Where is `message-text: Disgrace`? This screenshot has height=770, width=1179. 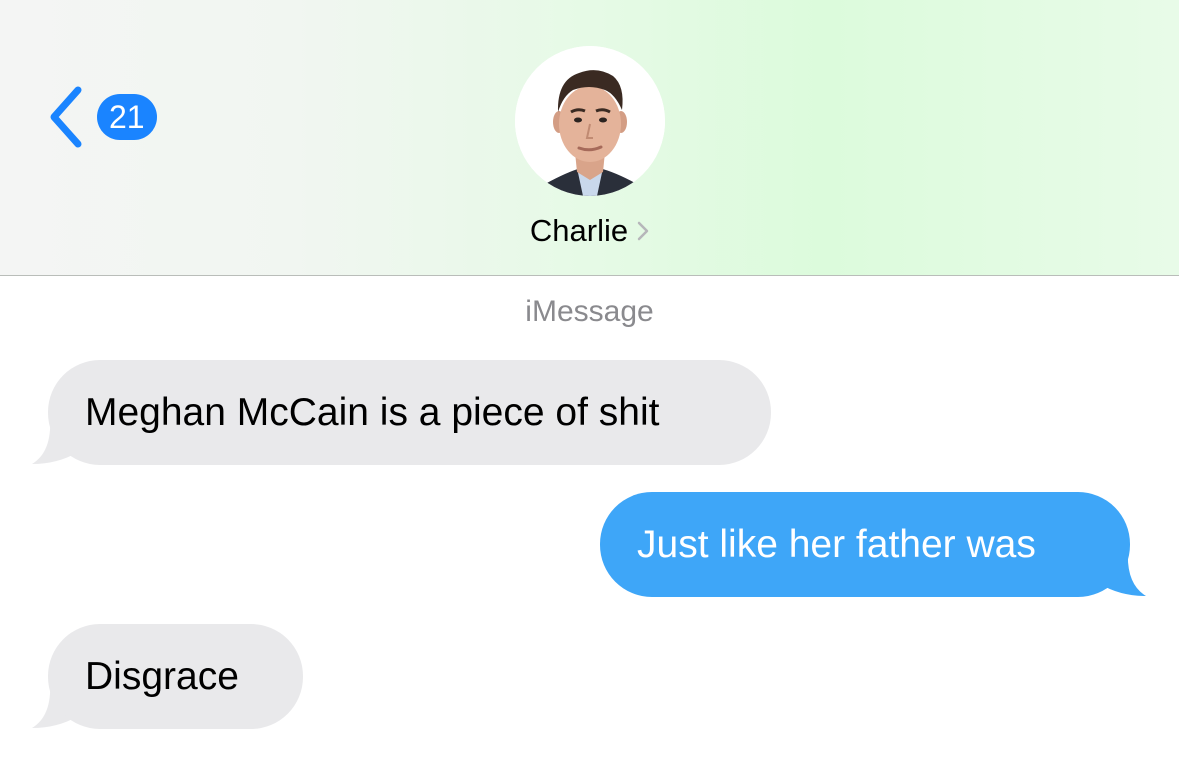 message-text: Disgrace is located at coordinates (162, 676).